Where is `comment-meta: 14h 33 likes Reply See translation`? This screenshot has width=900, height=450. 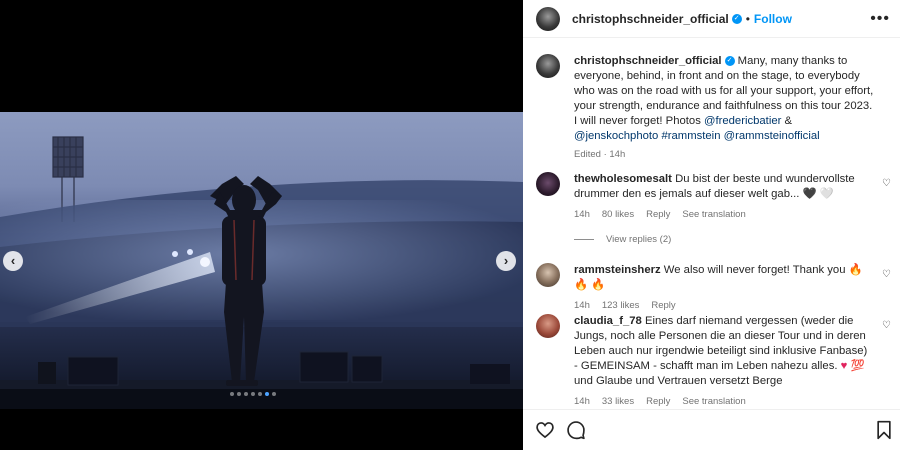
comment-meta: 14h 33 likes Reply See translation is located at coordinates (724, 401).